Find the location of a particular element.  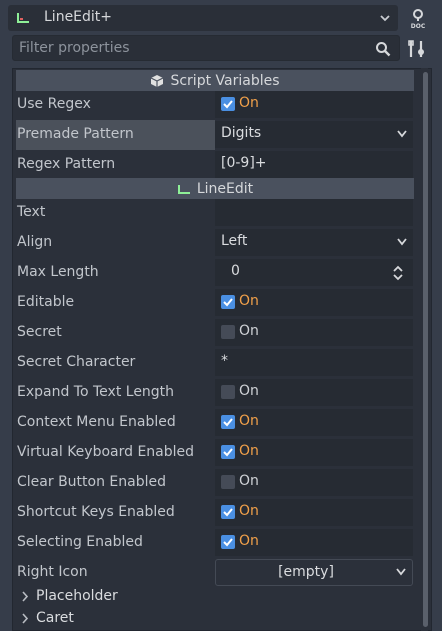

property-label: Shortcut Keys Enabled is located at coordinates (96, 512).